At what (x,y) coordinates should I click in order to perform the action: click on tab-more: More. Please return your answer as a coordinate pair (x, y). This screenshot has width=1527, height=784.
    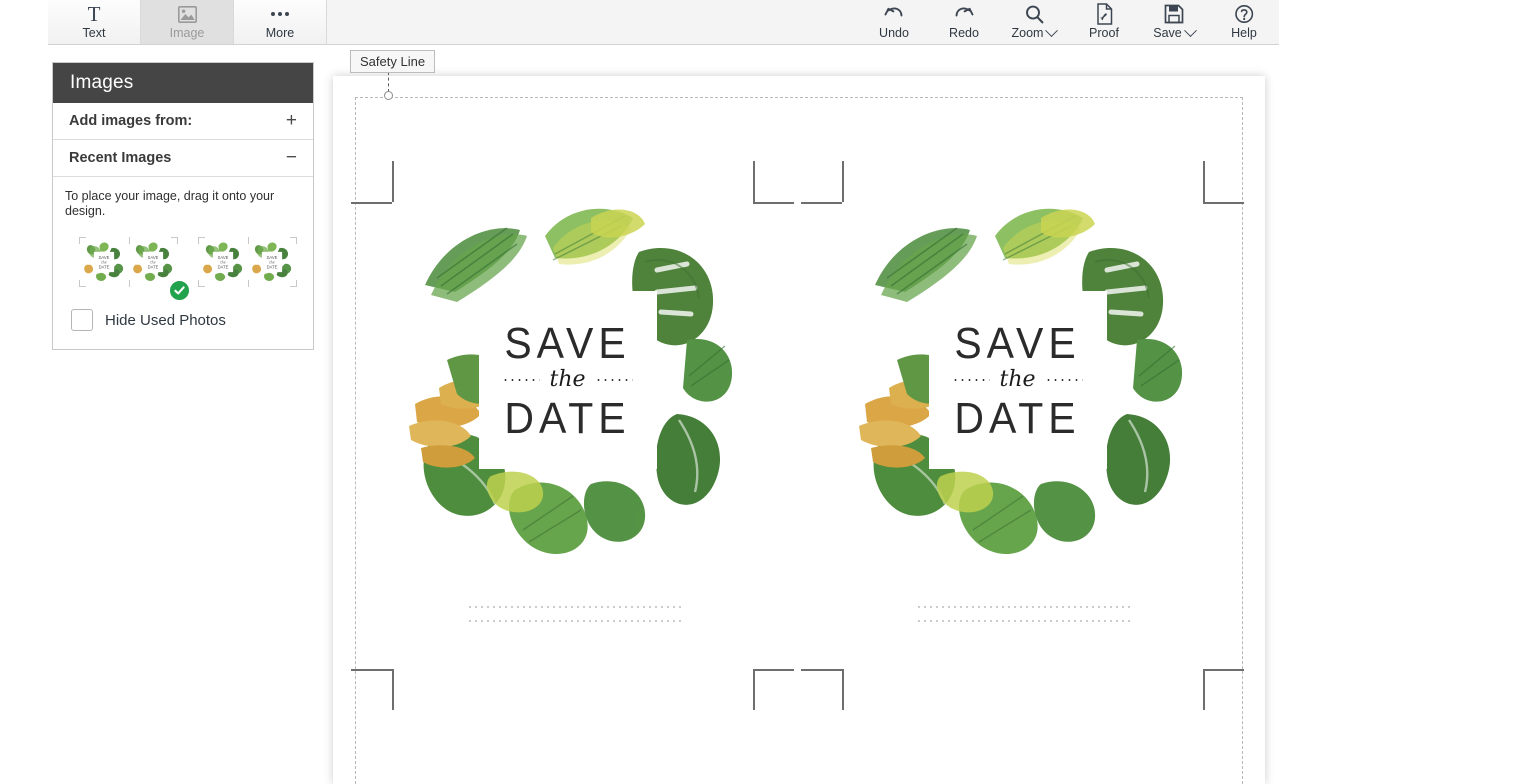
    Looking at the image, I should click on (280, 22).